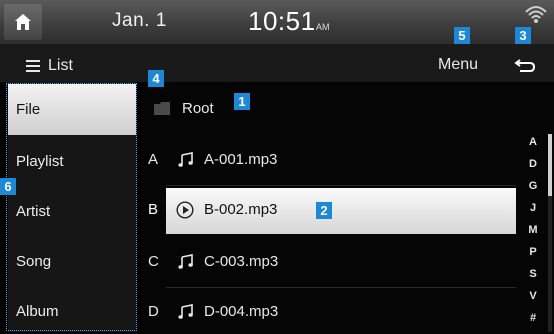 This screenshot has height=334, width=554. What do you see at coordinates (341, 263) in the screenshot?
I see `file-cell: C-003.mp3` at bounding box center [341, 263].